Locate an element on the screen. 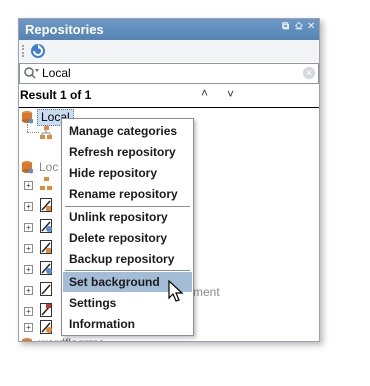 This screenshot has height=386, width=370. menu-item-label: Delete repository is located at coordinates (118, 238).